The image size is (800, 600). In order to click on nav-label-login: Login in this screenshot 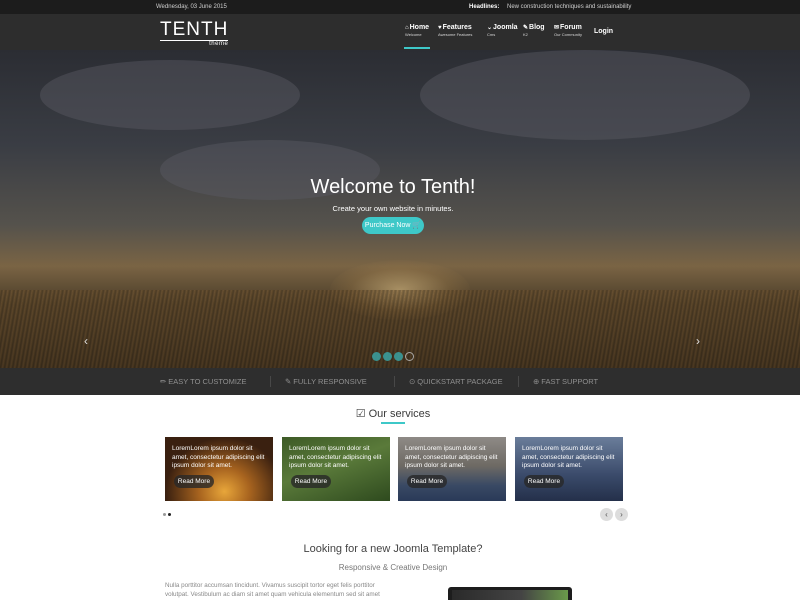, I will do `click(604, 31)`.